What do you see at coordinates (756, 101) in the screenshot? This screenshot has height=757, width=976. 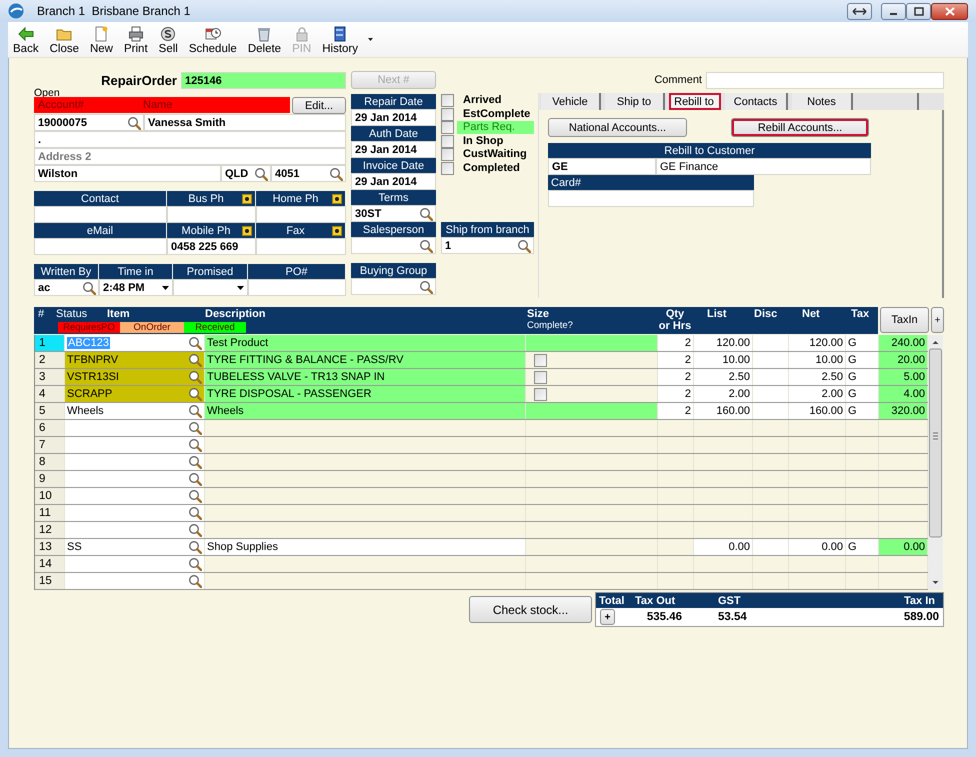 I see `tab: Contacts` at bounding box center [756, 101].